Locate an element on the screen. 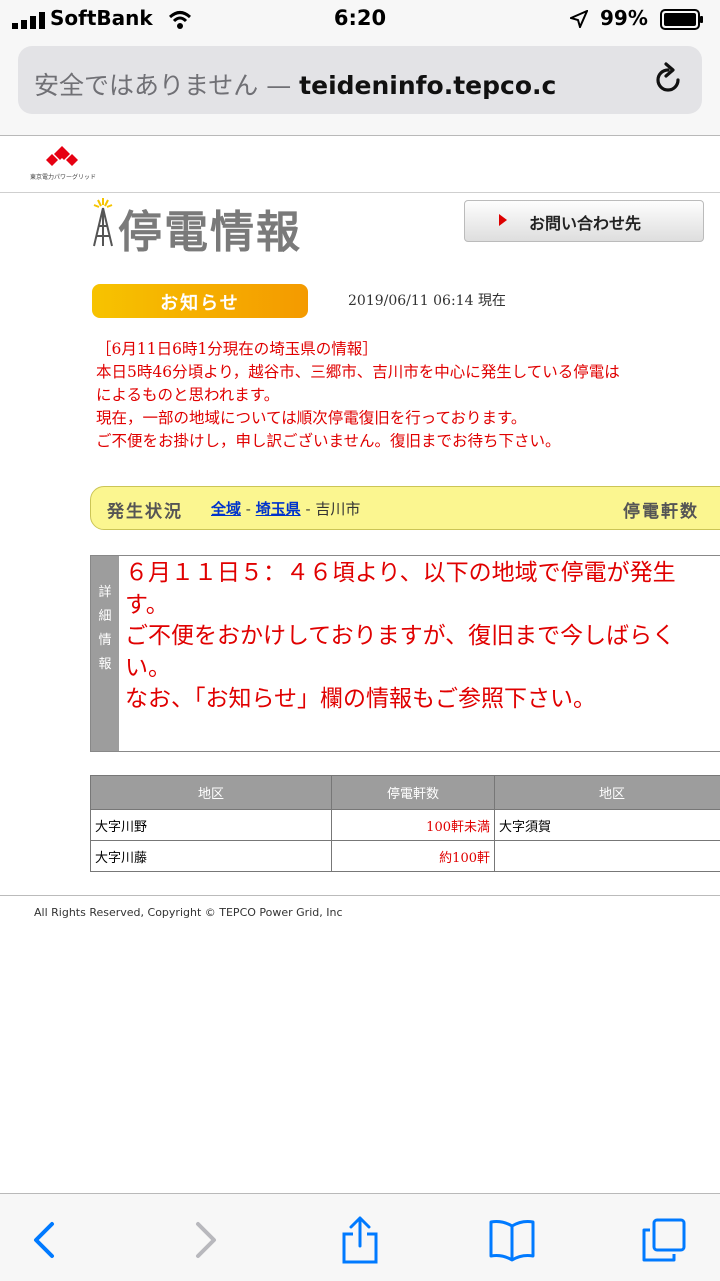 The image size is (720, 1281). browser-address-area: 安全ではありません — teideninfo.tepco.c is located at coordinates (360, 88).